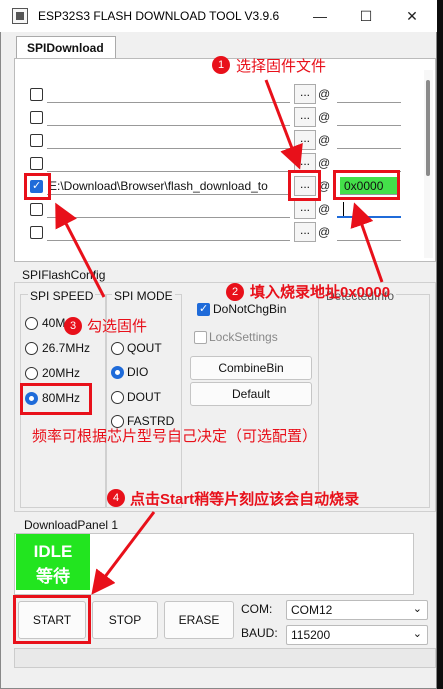 The image size is (443, 689). Describe the element at coordinates (175, 436) in the screenshot. I see `annotation-note: 频率可根据芯片型号自己决定（可选配置）` at that location.